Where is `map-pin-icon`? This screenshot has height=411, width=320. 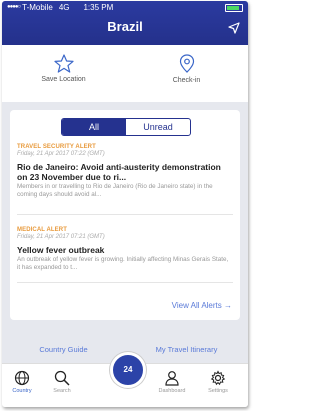 map-pin-icon is located at coordinates (186, 63).